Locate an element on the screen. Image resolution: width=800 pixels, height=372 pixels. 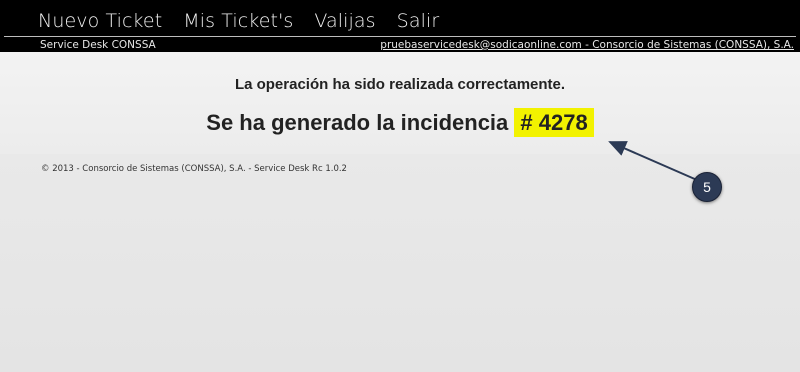
incident-prefix: Se ha generado la incidencia is located at coordinates (357, 122).